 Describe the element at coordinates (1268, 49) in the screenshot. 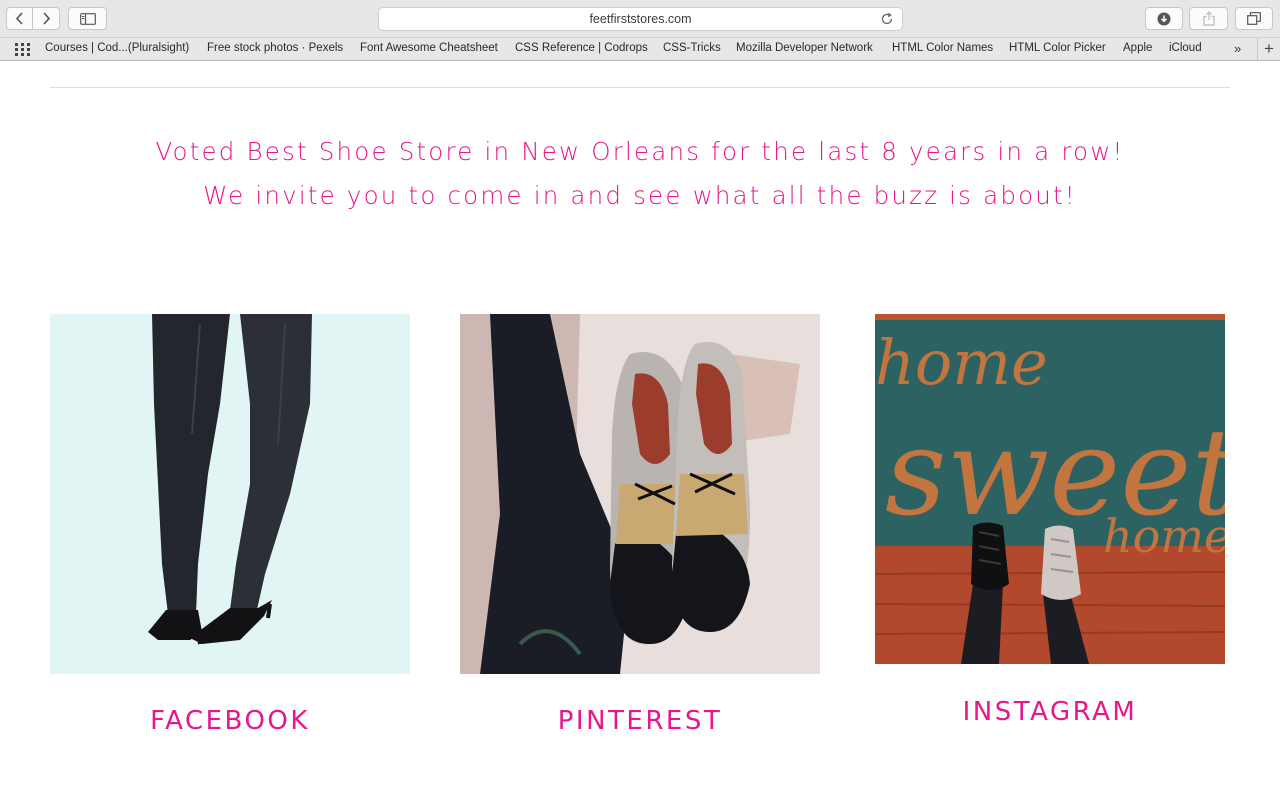

I see `new-tab-button: +` at that location.